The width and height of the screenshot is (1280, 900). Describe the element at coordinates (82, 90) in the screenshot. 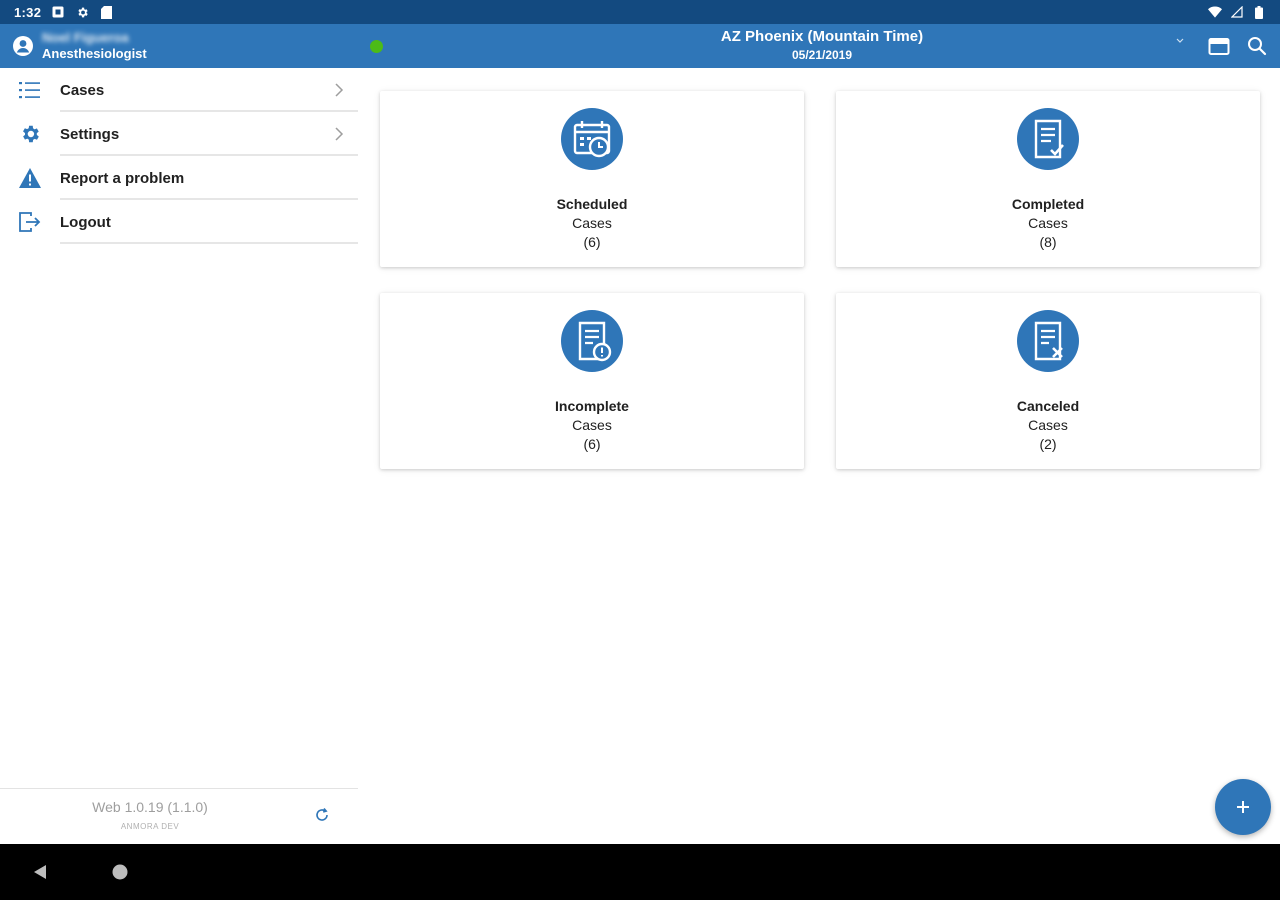

I see `sidebar-item-label: Cases` at that location.